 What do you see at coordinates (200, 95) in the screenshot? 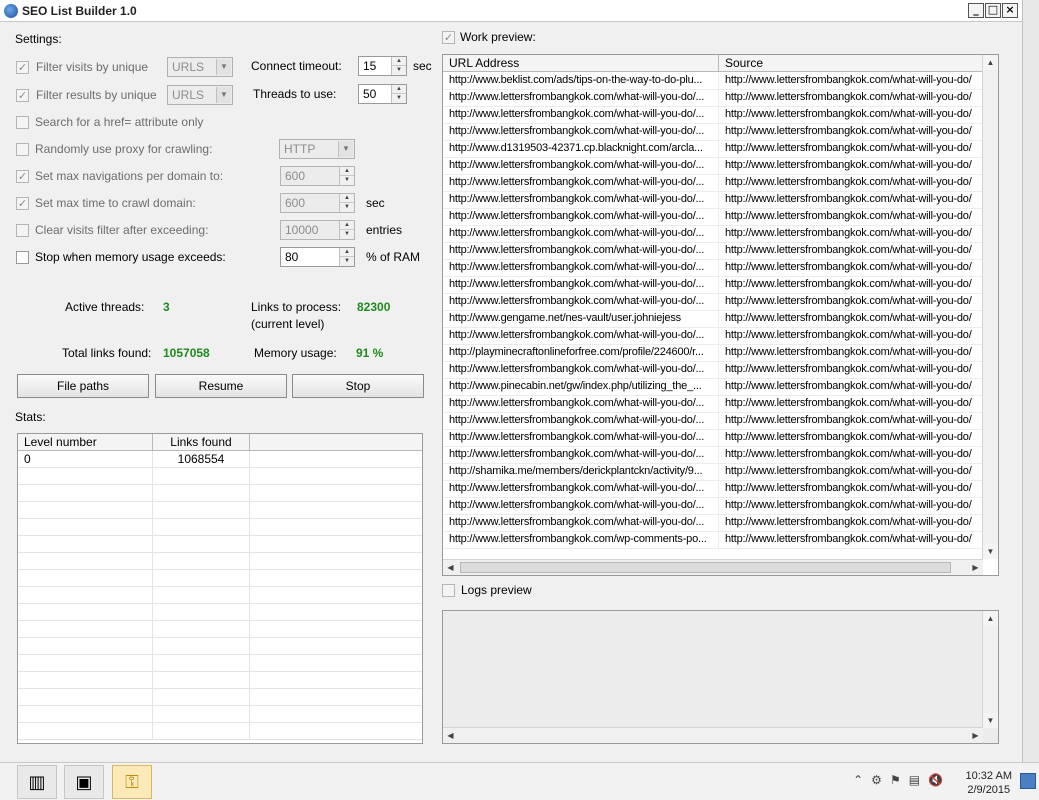
I see `filter-results-combo: URLS ▼` at bounding box center [200, 95].